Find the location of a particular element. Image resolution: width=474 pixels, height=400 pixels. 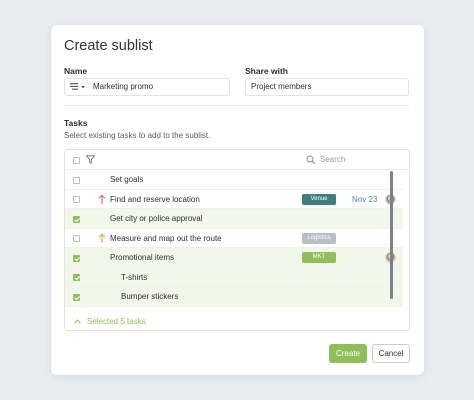

share-with-value: Project members is located at coordinates (281, 86).